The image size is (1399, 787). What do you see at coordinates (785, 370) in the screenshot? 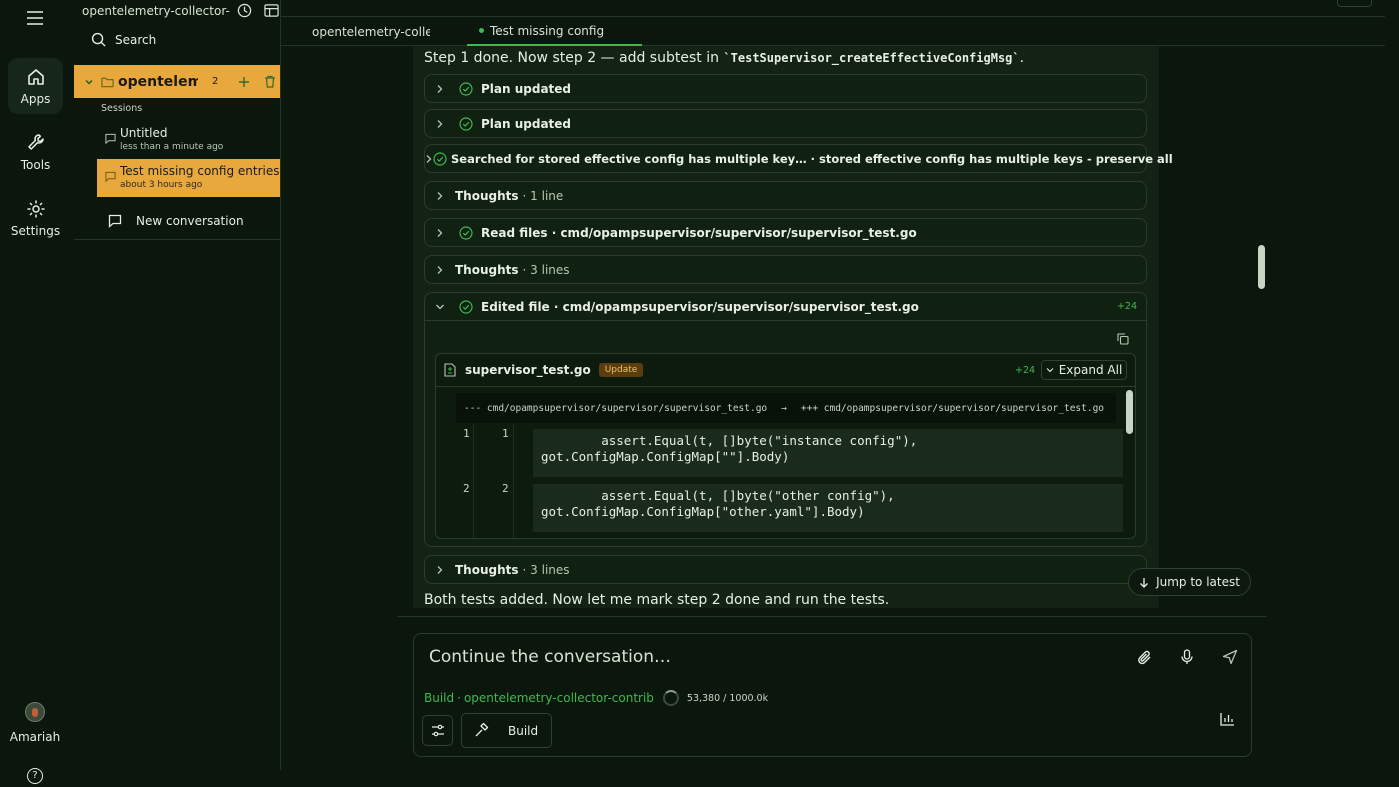
I see `diff-header: supervisor_test.go Update +24 Expand All` at bounding box center [785, 370].